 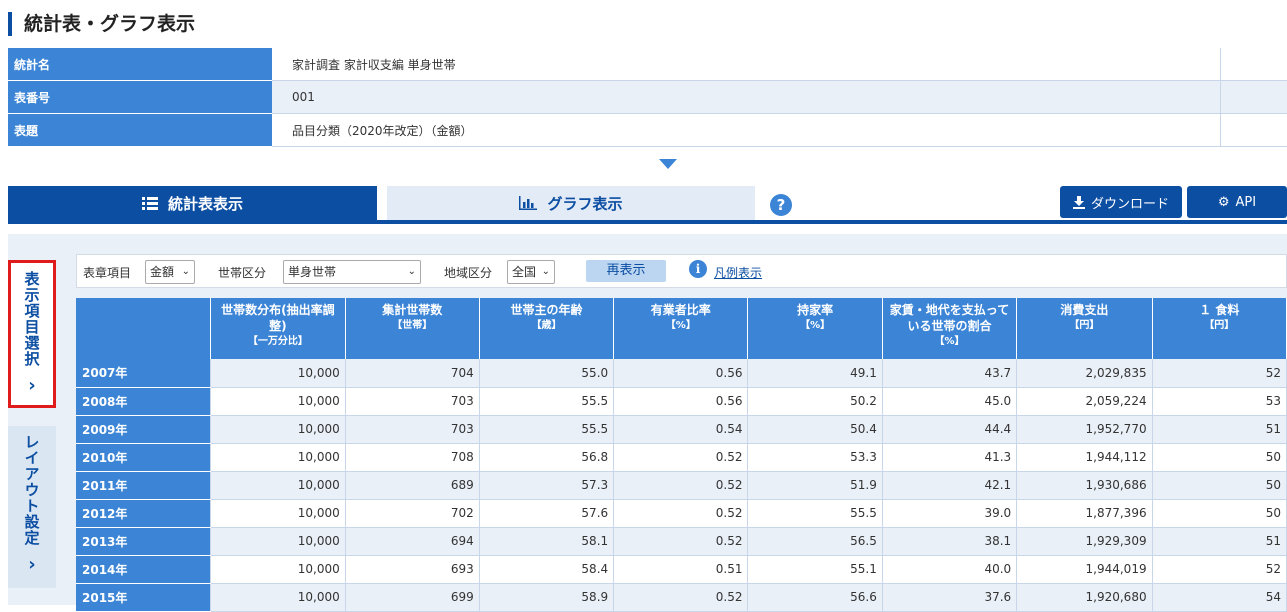 I want to click on expand-caret-icon, so click(x=668, y=164).